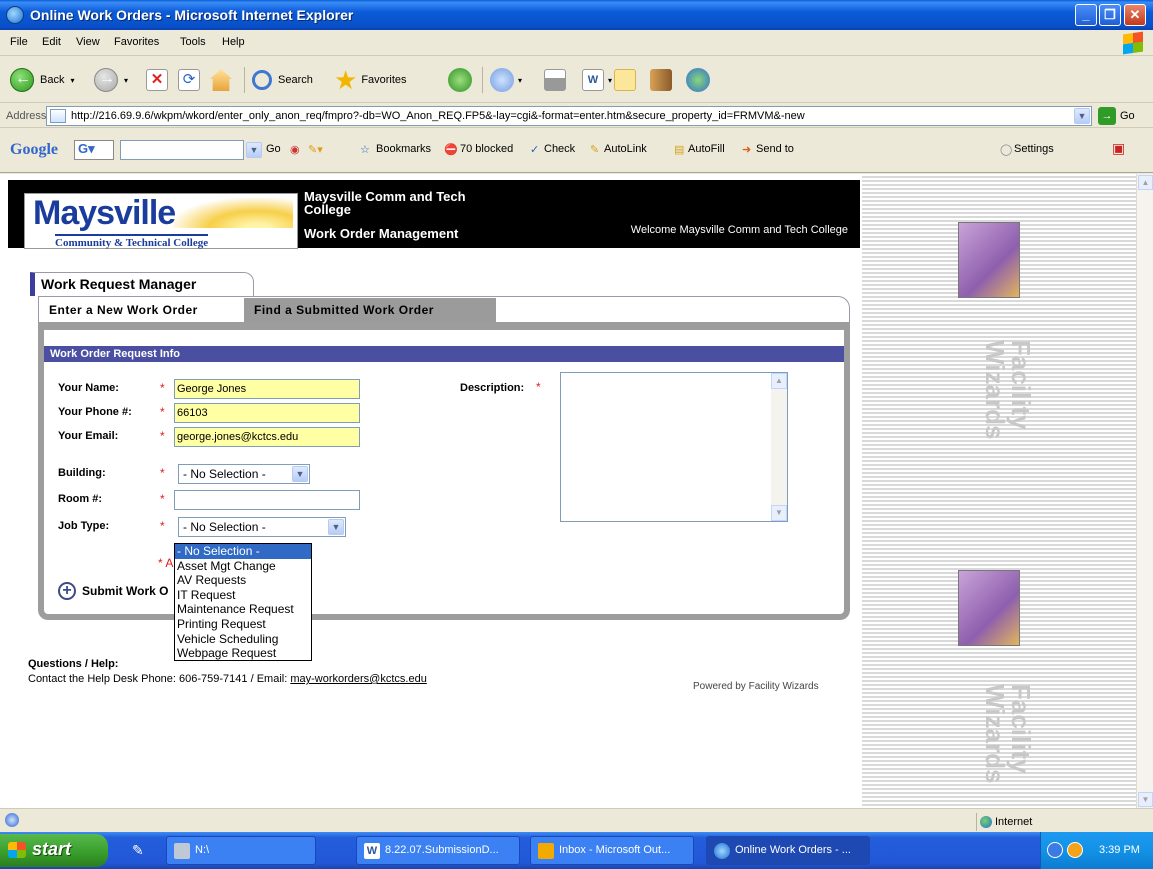  I want to click on media-button, so click(460, 80).